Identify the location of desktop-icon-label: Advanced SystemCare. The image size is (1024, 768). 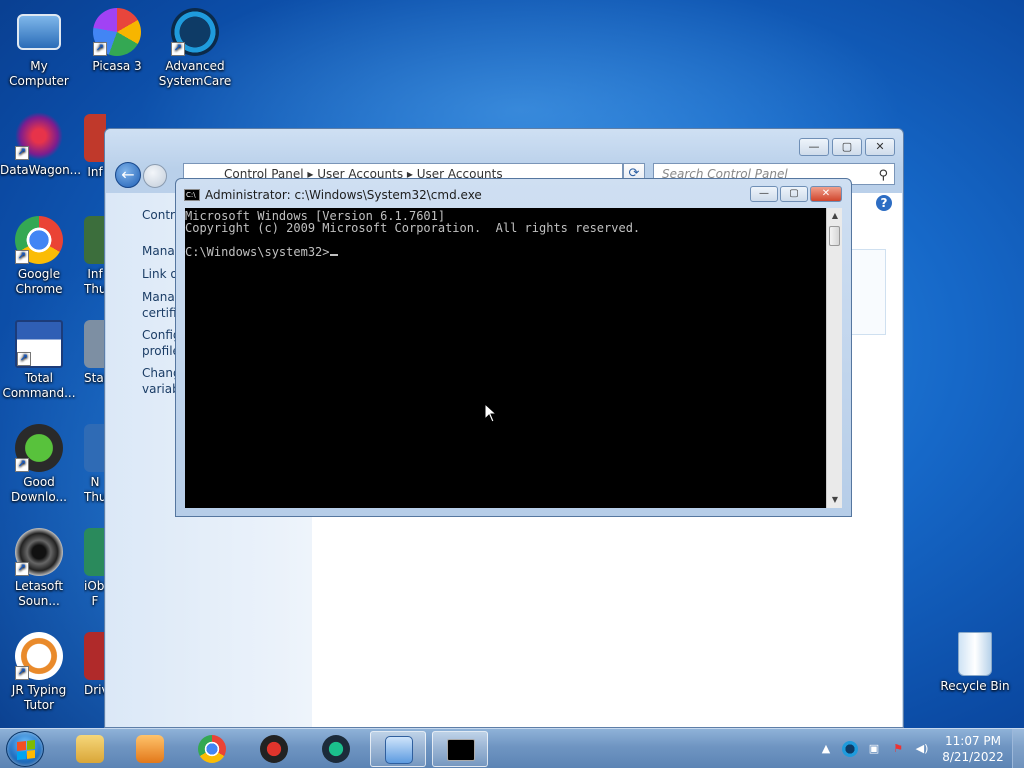
(195, 73).